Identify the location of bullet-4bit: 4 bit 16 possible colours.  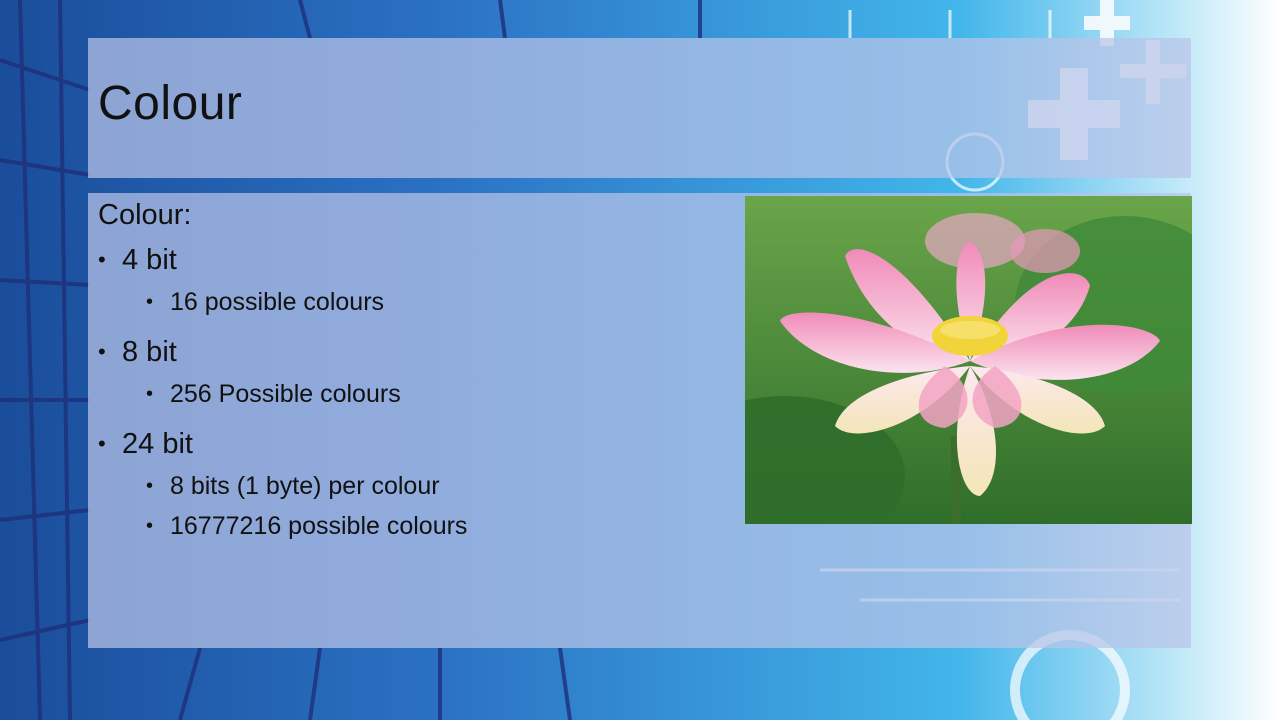
(408, 282).